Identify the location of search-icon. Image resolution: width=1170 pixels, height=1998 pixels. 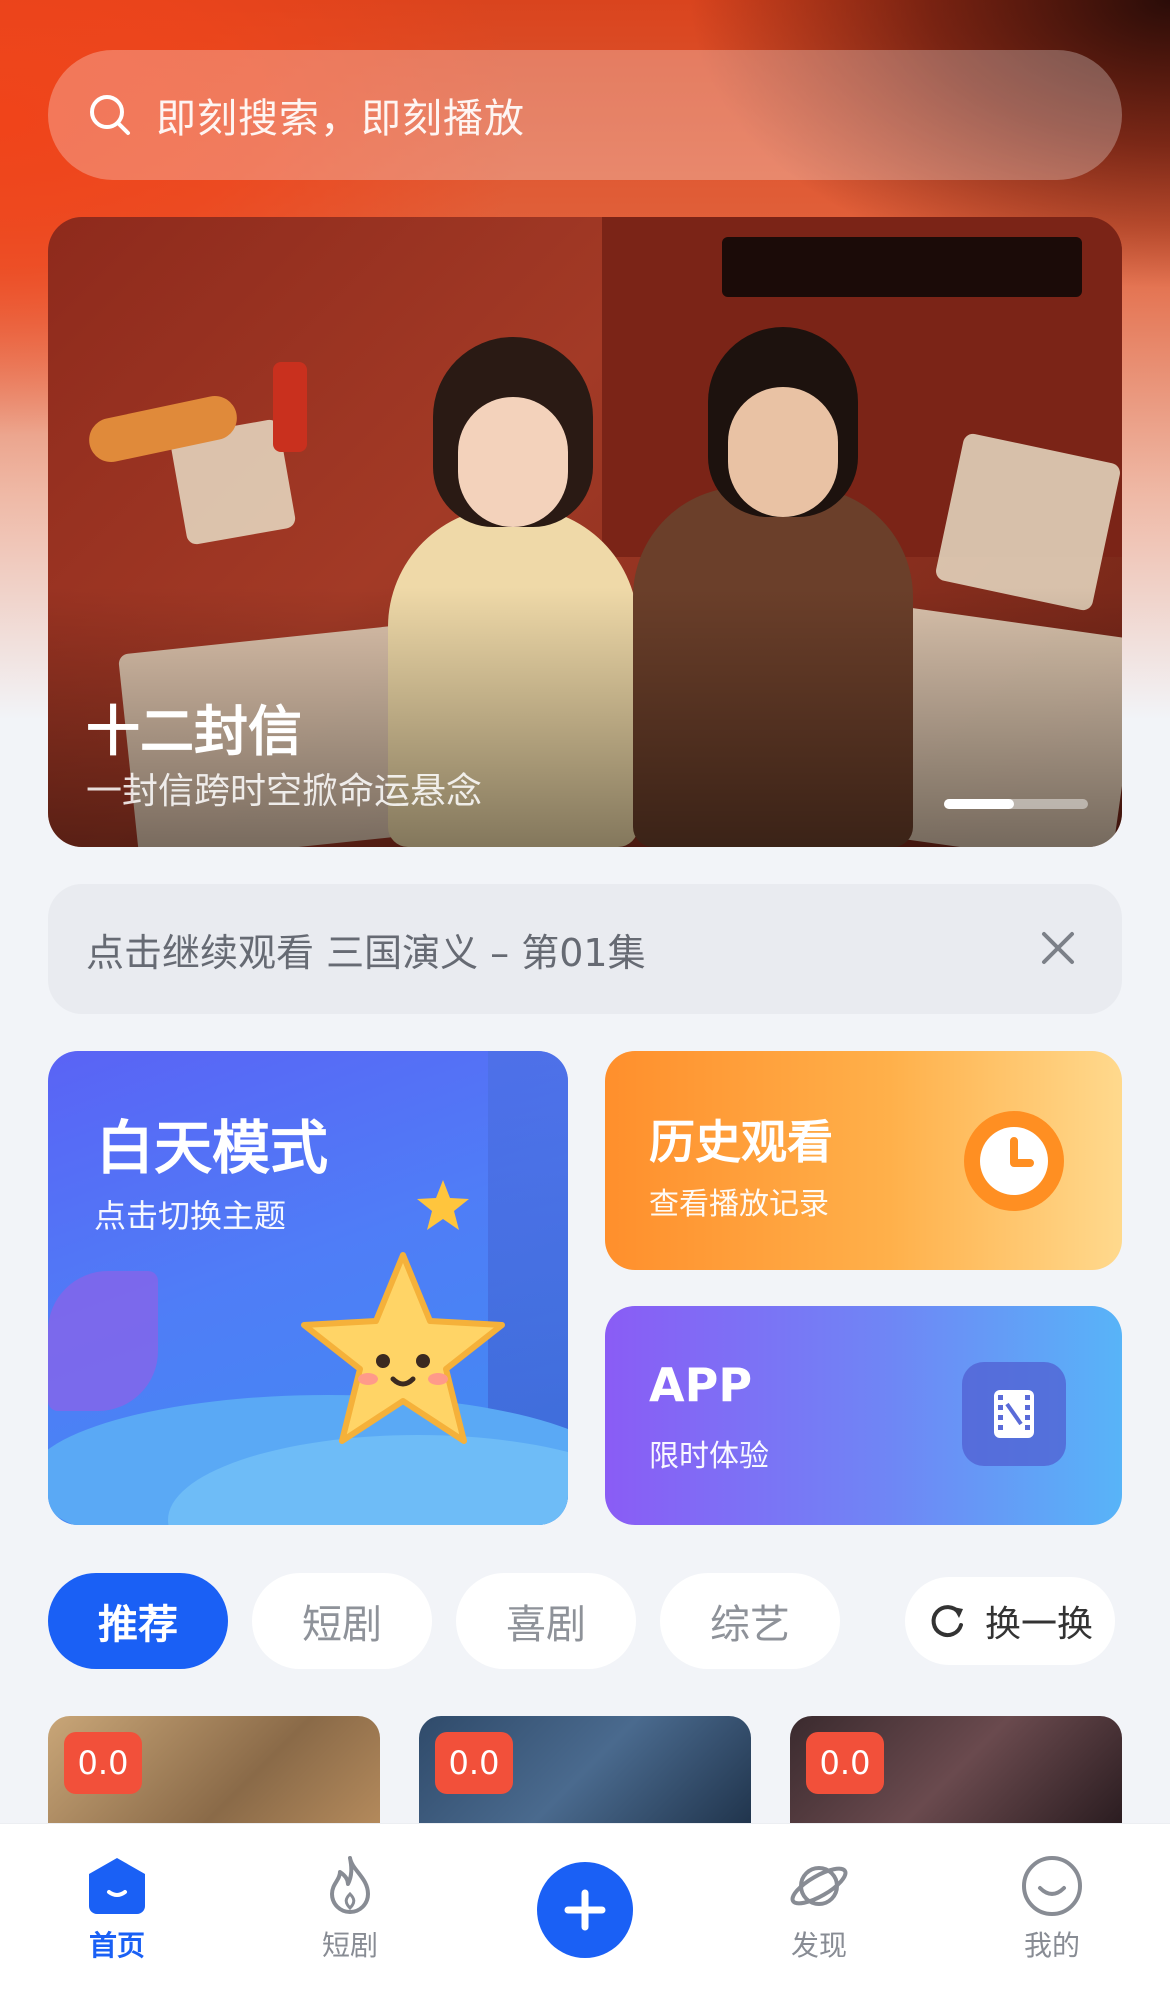
(110, 115).